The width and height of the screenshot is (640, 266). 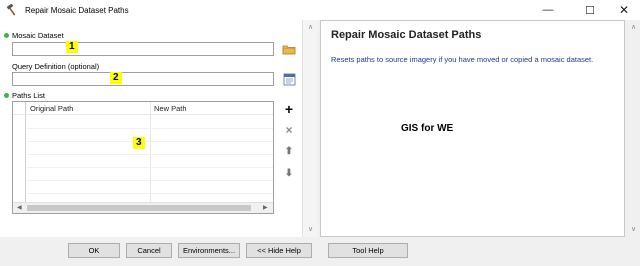 What do you see at coordinates (309, 128) in the screenshot?
I see `left-panel-scrollbar: ∧ ∨` at bounding box center [309, 128].